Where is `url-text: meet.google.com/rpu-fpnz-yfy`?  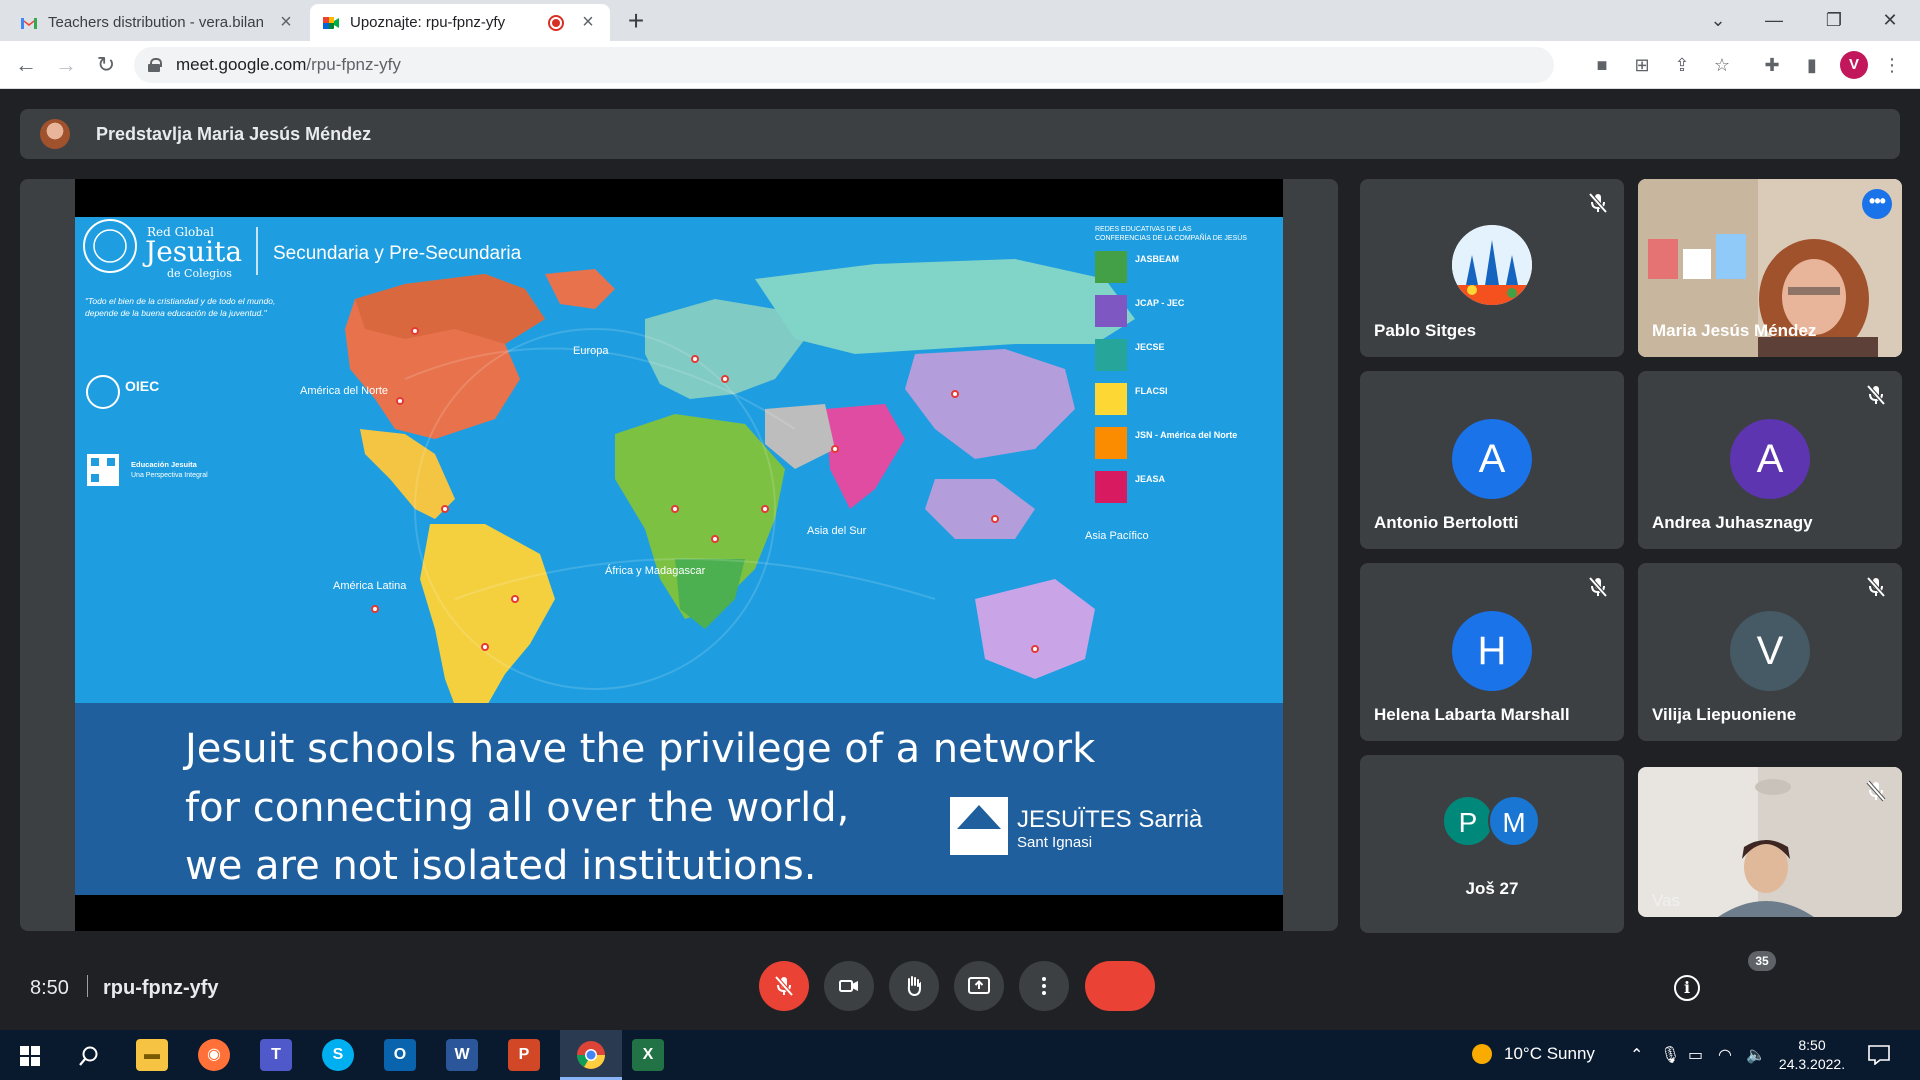 url-text: meet.google.com/rpu-fpnz-yfy is located at coordinates (288, 65).